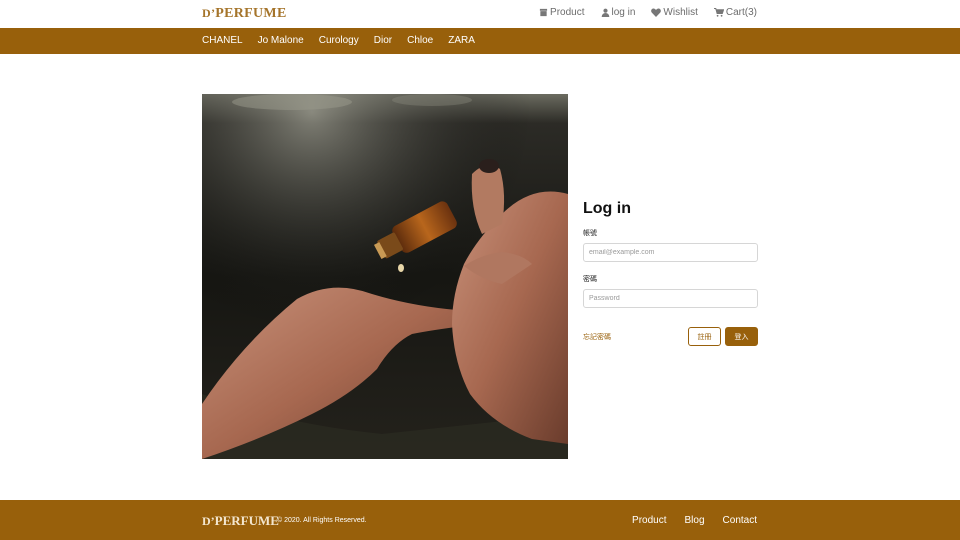 The height and width of the screenshot is (540, 960). What do you see at coordinates (680, 12) in the screenshot?
I see `nav-wishlist-label: Wishlist` at bounding box center [680, 12].